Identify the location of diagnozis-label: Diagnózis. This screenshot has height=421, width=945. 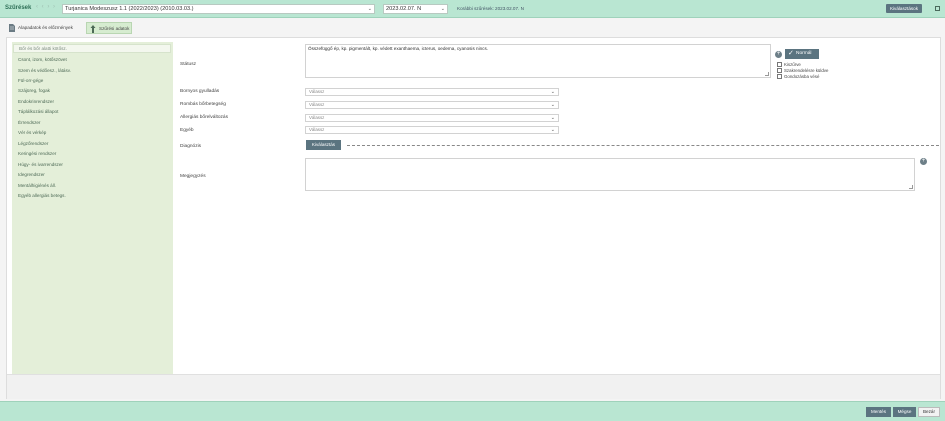
(191, 146).